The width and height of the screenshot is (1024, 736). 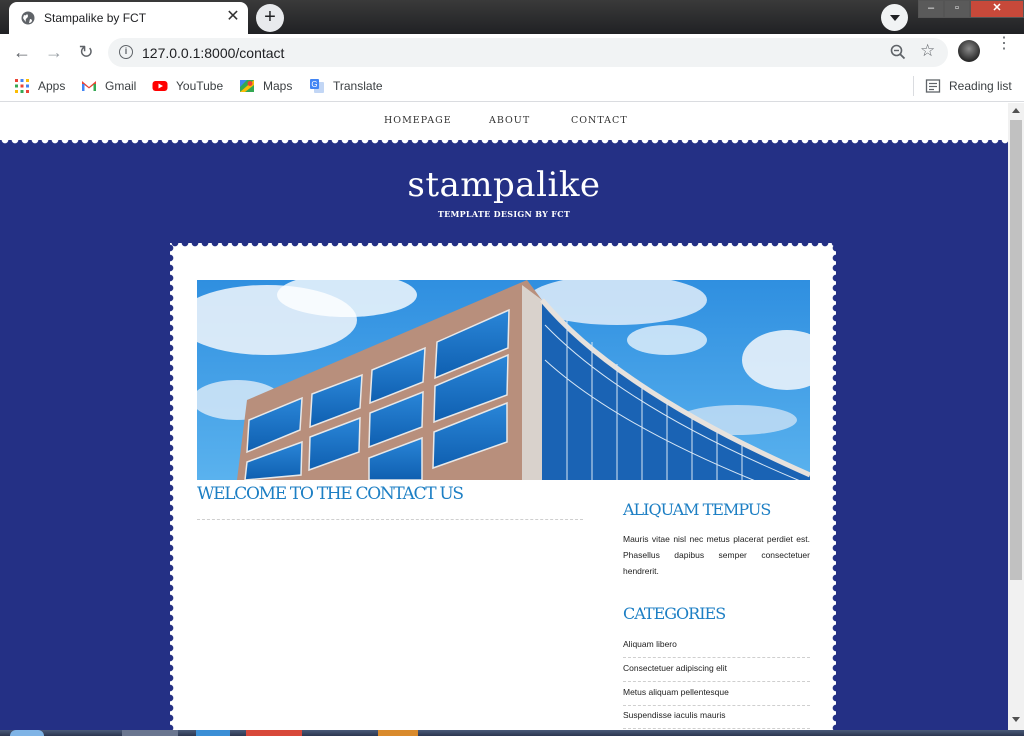 I want to click on minimize-button: –, so click(x=931, y=9).